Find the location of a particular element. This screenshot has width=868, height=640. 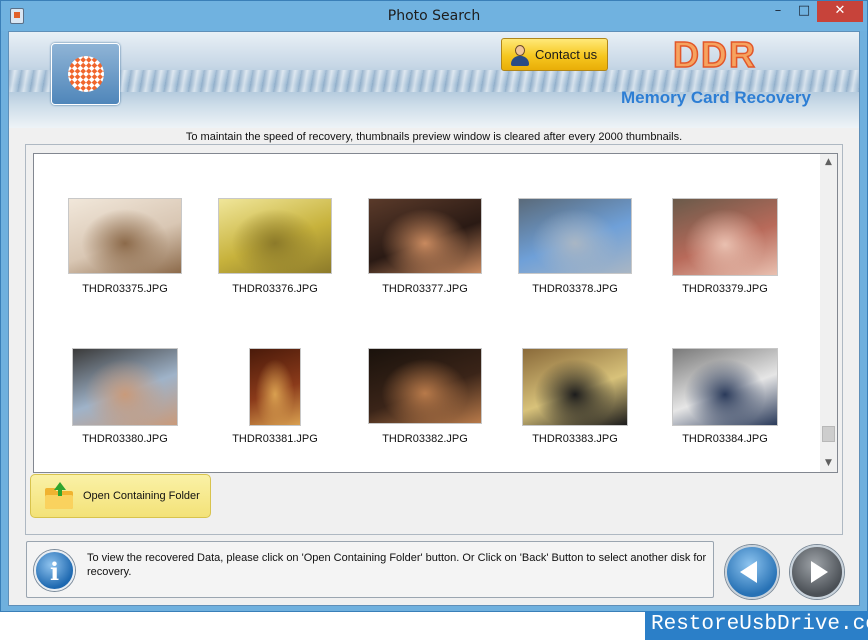

thumbnail-item: THDR03379.JPG is located at coordinates (725, 258).